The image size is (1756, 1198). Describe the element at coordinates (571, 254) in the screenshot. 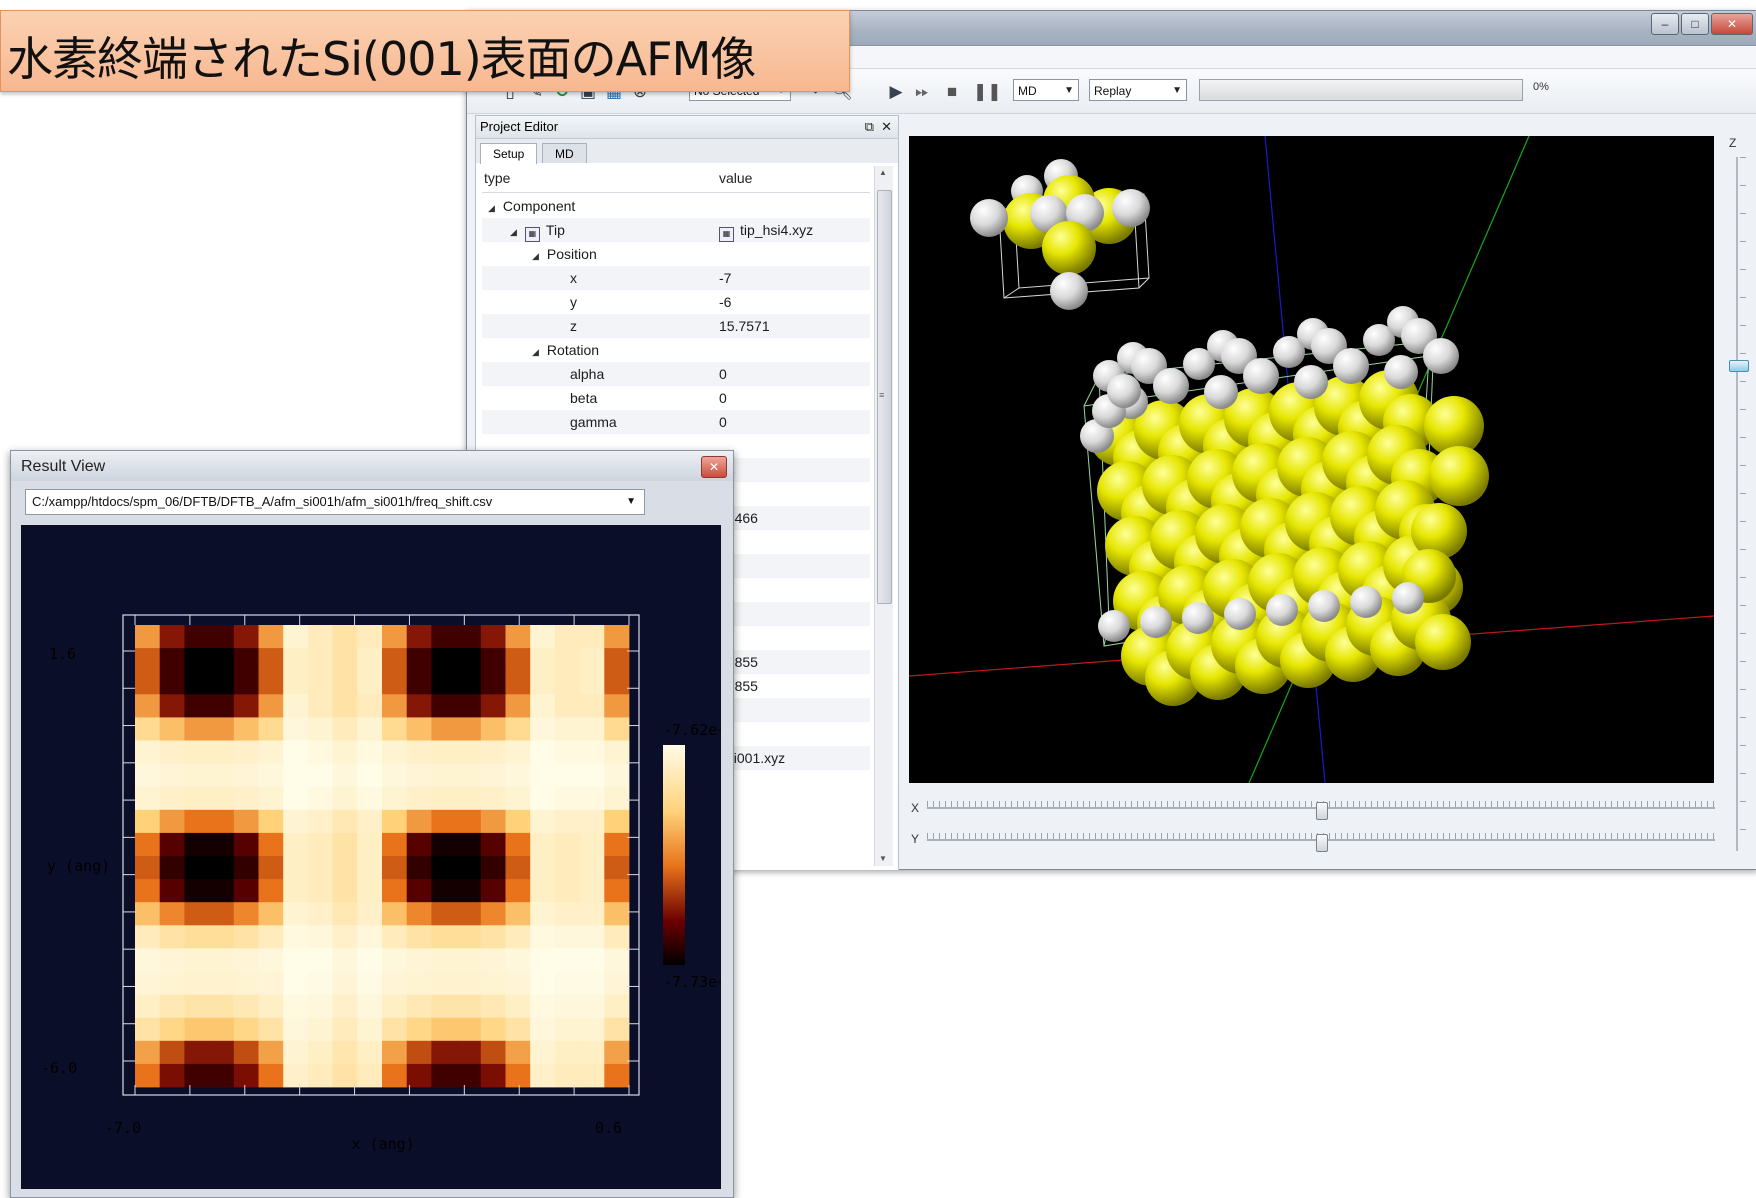

I see `property-label: Position` at that location.